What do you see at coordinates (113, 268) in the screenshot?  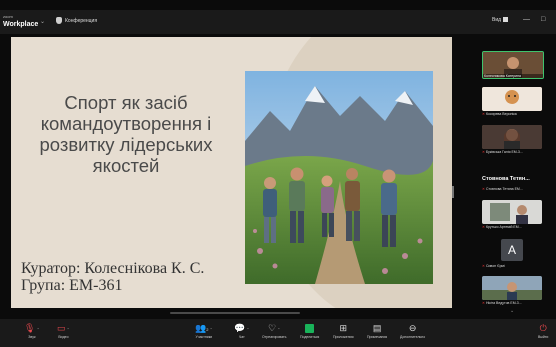 I see `curator-text: Куратор: Колеснікова К. С.` at bounding box center [113, 268].